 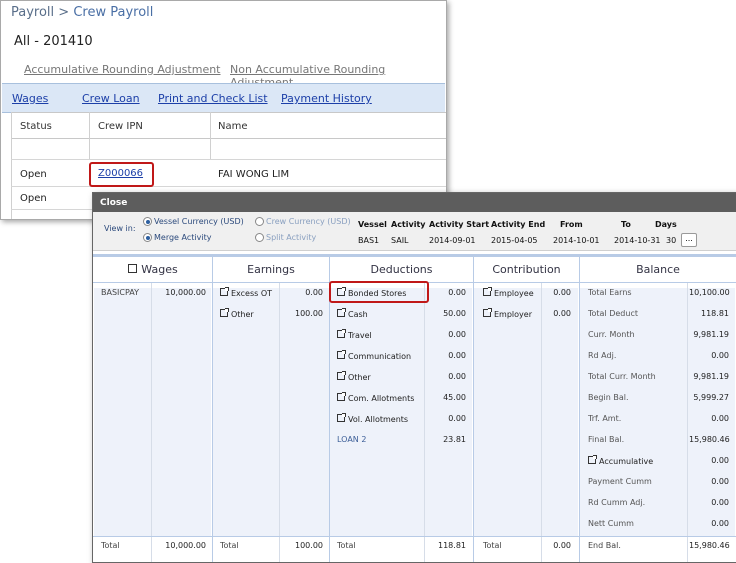 I want to click on hdr-days: Days, so click(x=666, y=224).